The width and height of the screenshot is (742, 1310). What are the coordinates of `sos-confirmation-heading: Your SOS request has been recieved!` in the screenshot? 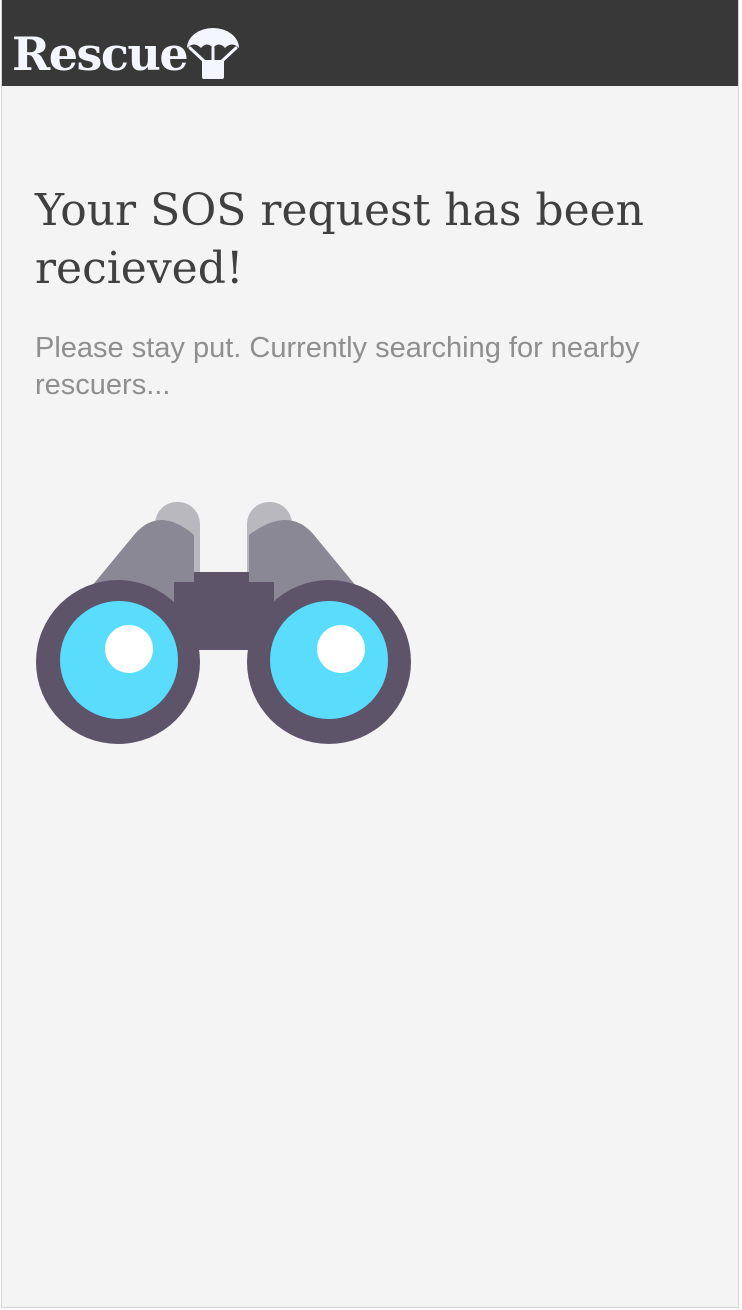 It's located at (339, 239).